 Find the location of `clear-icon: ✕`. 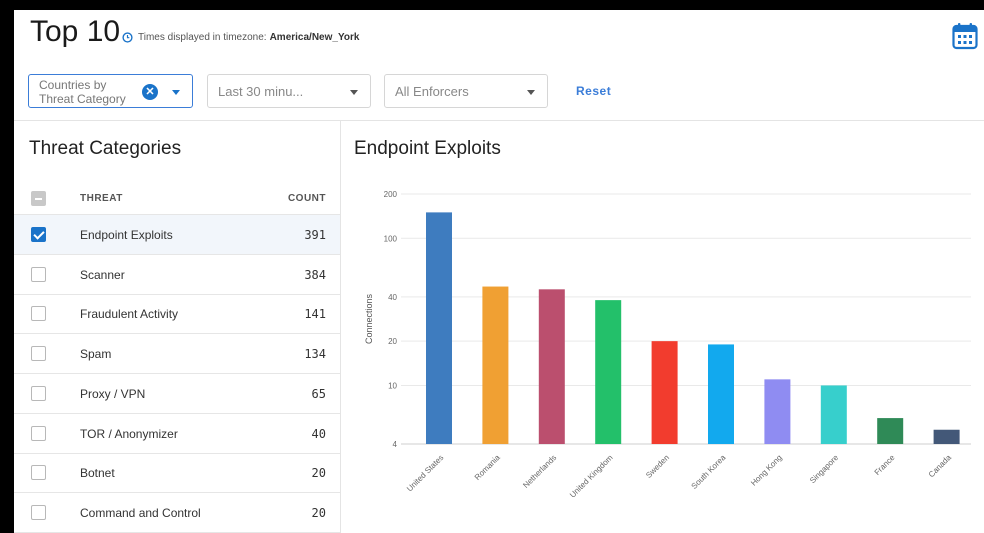

clear-icon: ✕ is located at coordinates (150, 92).